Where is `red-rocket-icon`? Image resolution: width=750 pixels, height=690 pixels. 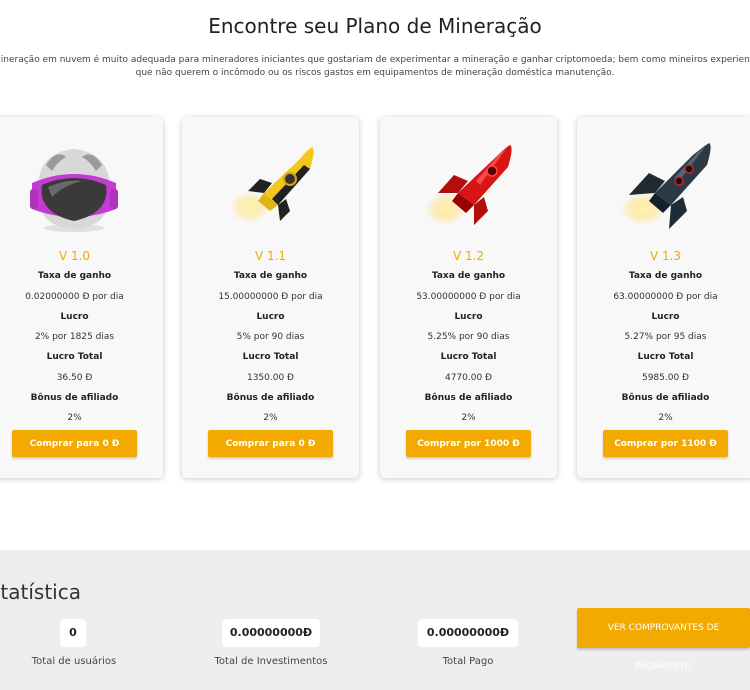
red-rocket-icon is located at coordinates (468, 185).